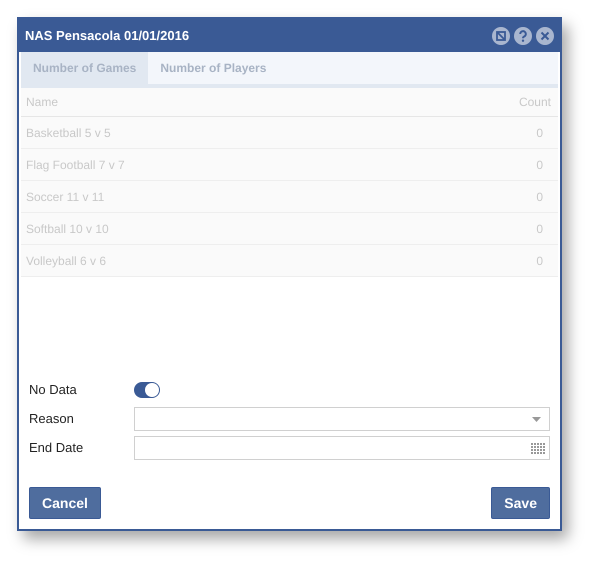  What do you see at coordinates (107, 35) in the screenshot?
I see `window-title: NAS Pensacola 01/01/2016` at bounding box center [107, 35].